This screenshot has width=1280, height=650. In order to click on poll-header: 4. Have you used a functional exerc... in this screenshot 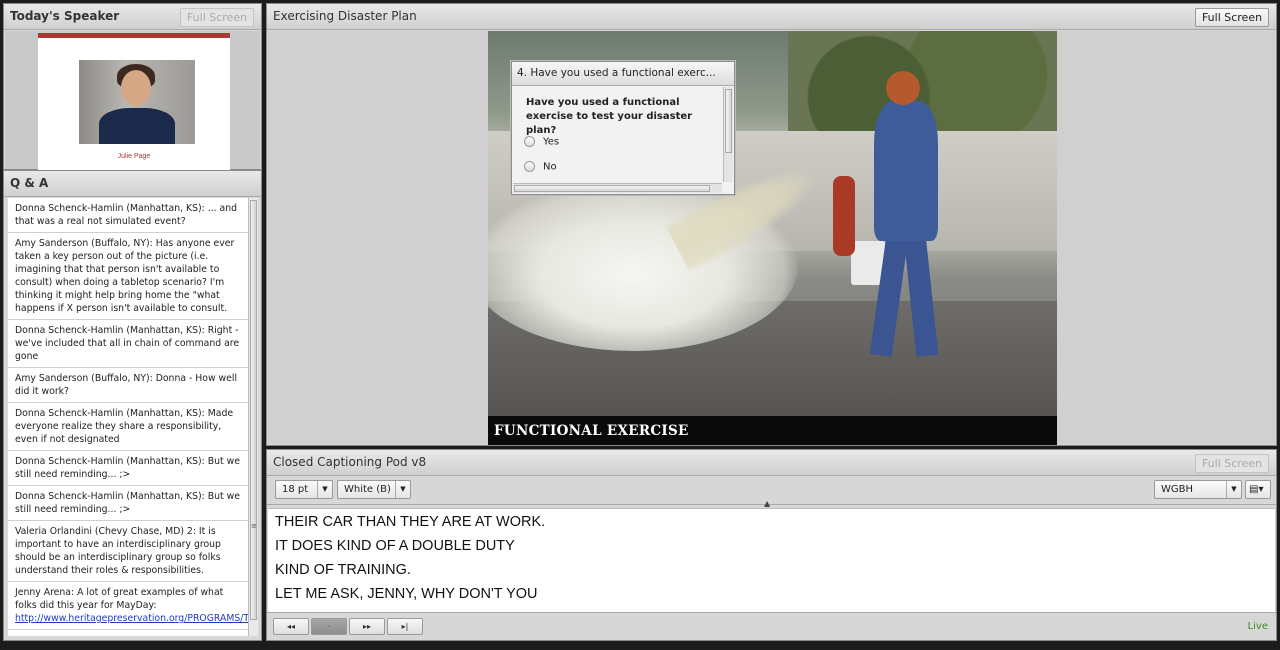, I will do `click(623, 74)`.